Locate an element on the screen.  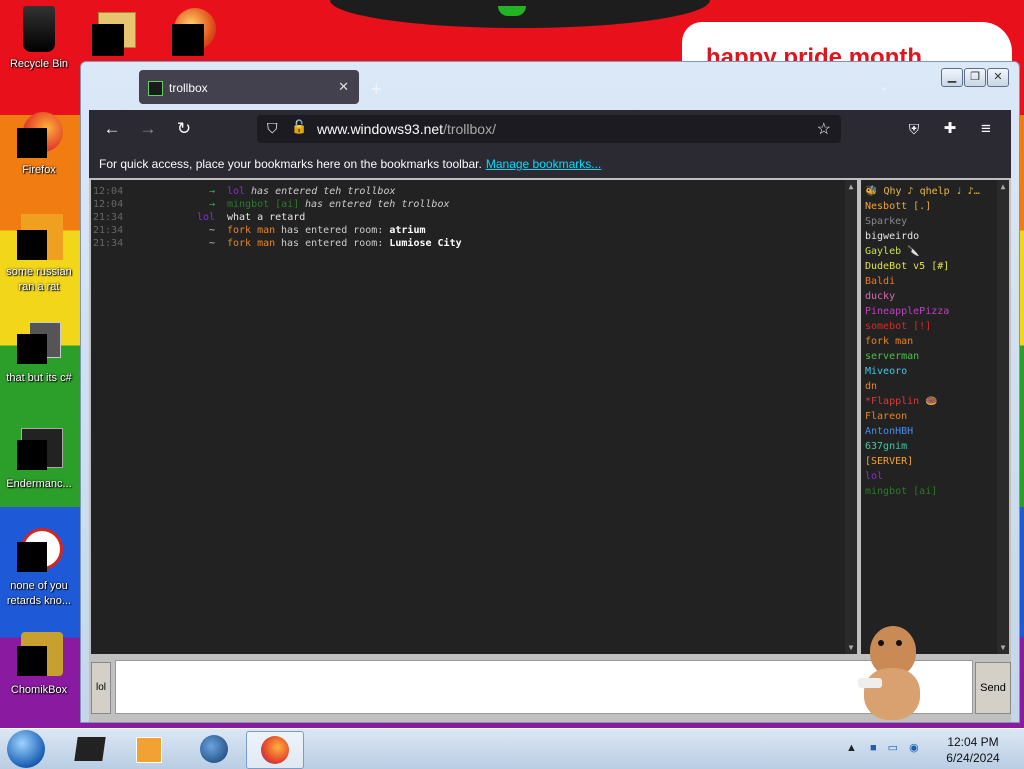
pocket-icon: ⛨ is located at coordinates (914, 129).